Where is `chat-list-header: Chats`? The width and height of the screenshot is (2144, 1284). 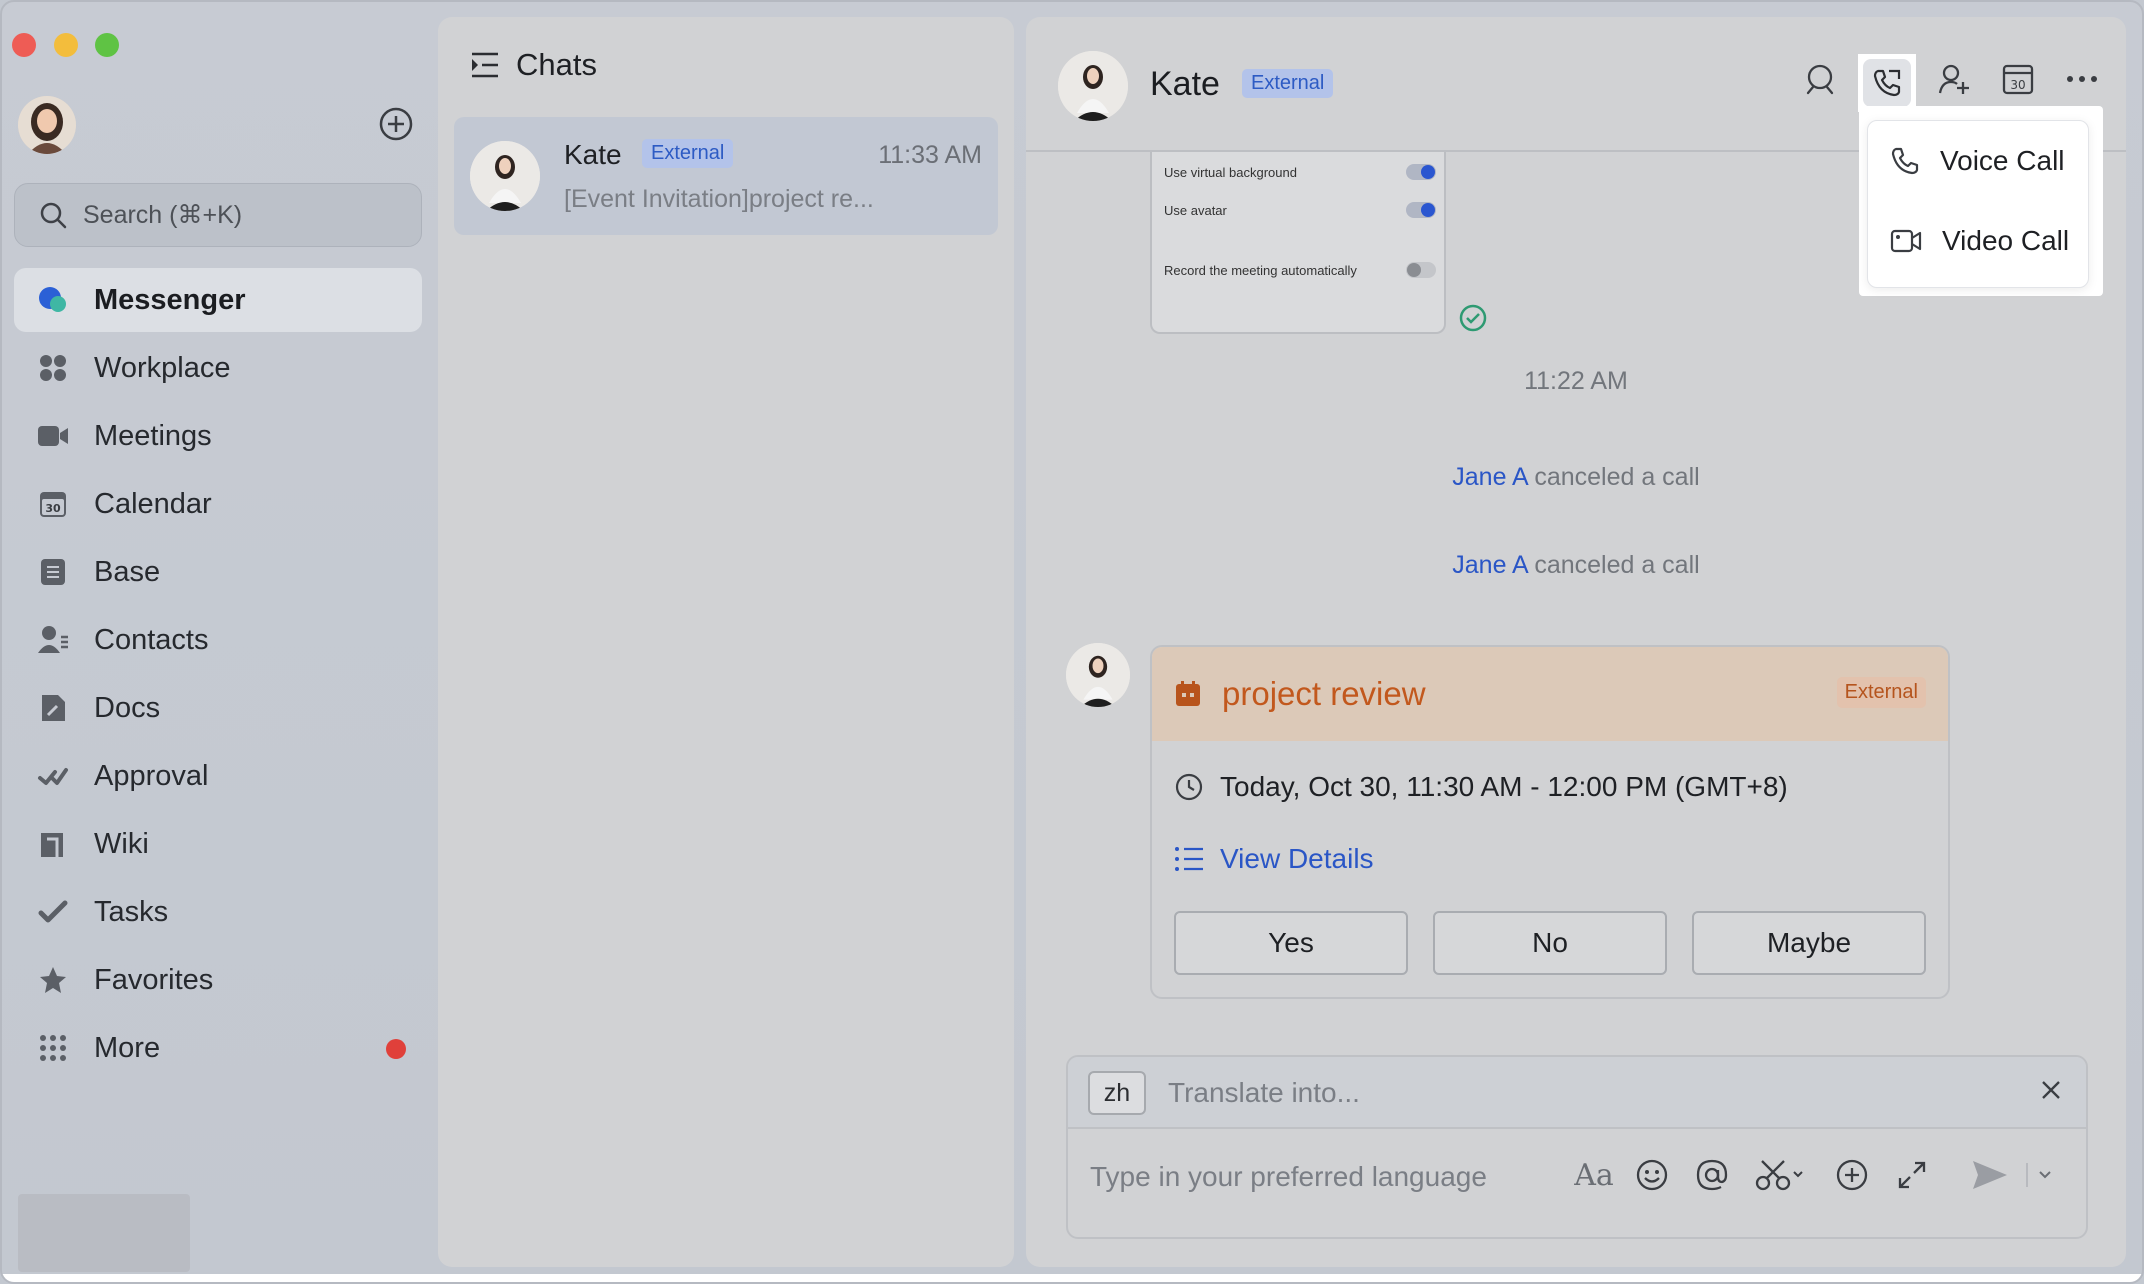
chat-list-header: Chats is located at coordinates (533, 65).